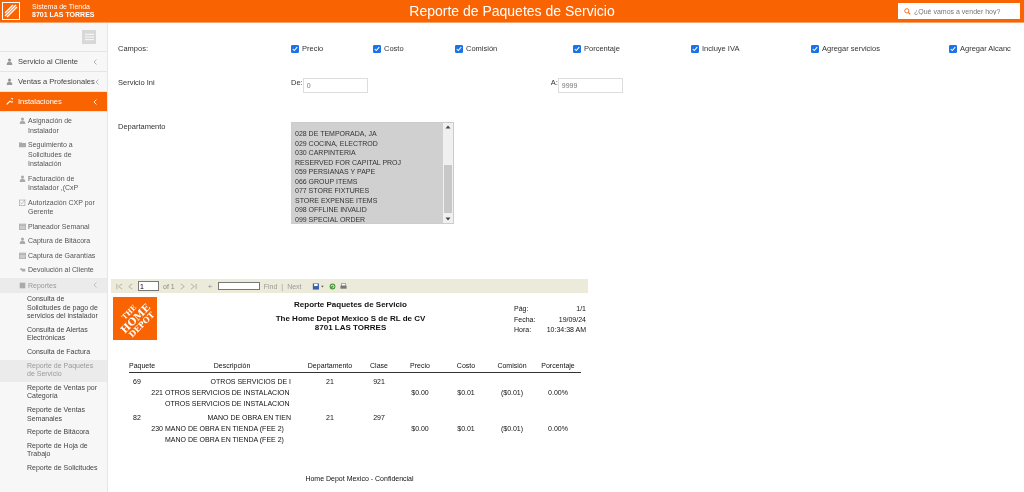 The width and height of the screenshot is (1024, 492). What do you see at coordinates (350, 327) in the screenshot?
I see `store-name: 8701 LAS TORRES` at bounding box center [350, 327].